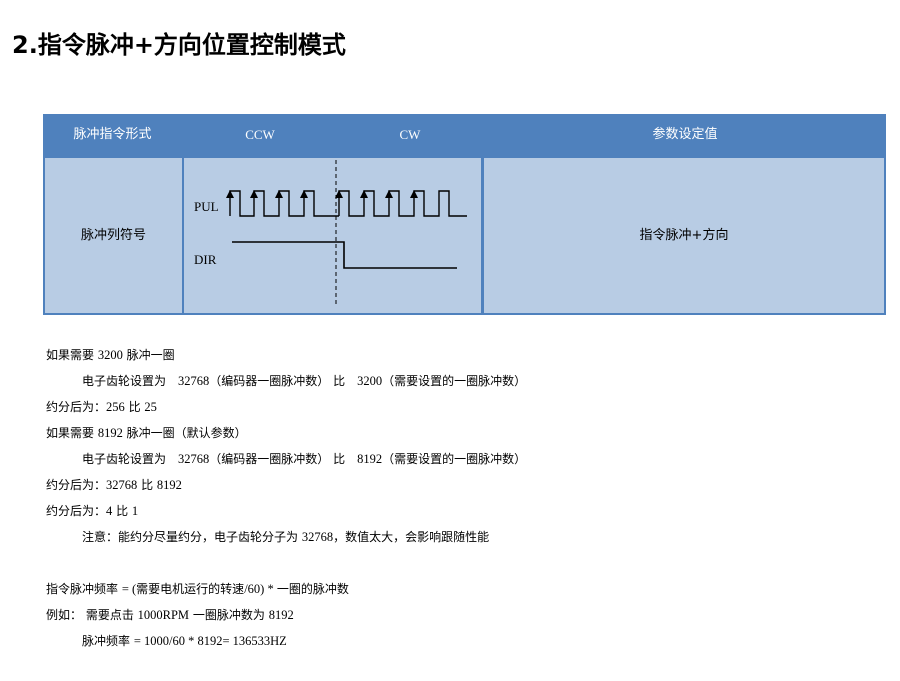  What do you see at coordinates (110, 355) in the screenshot?
I see `note-line-1: 如果需要 3200 脉冲一圈` at bounding box center [110, 355].